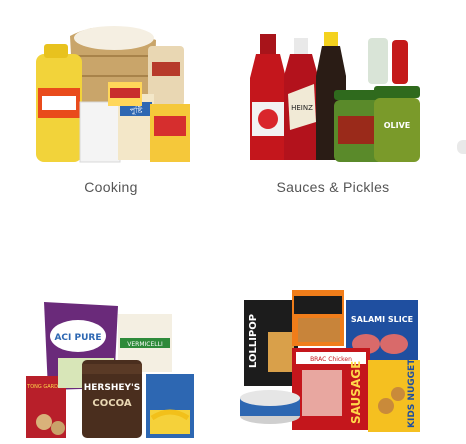 This screenshot has height=444, width=466. Describe the element at coordinates (112, 388) in the screenshot. I see `hersheys-text: HERSHEY'S` at that location.